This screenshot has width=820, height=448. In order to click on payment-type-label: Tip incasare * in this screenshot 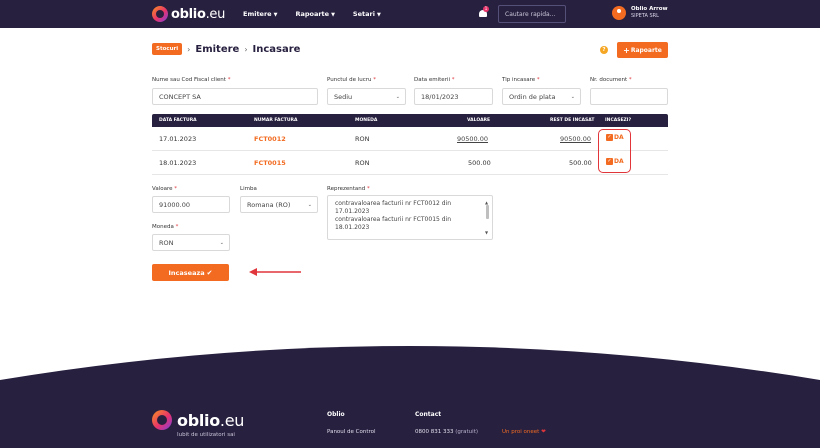, I will do `click(521, 80)`.